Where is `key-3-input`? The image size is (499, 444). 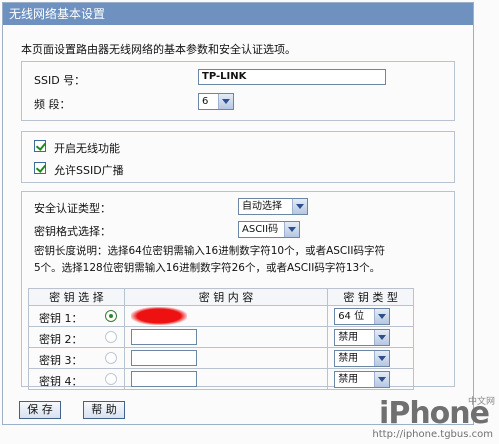 key-3-input is located at coordinates (163, 358).